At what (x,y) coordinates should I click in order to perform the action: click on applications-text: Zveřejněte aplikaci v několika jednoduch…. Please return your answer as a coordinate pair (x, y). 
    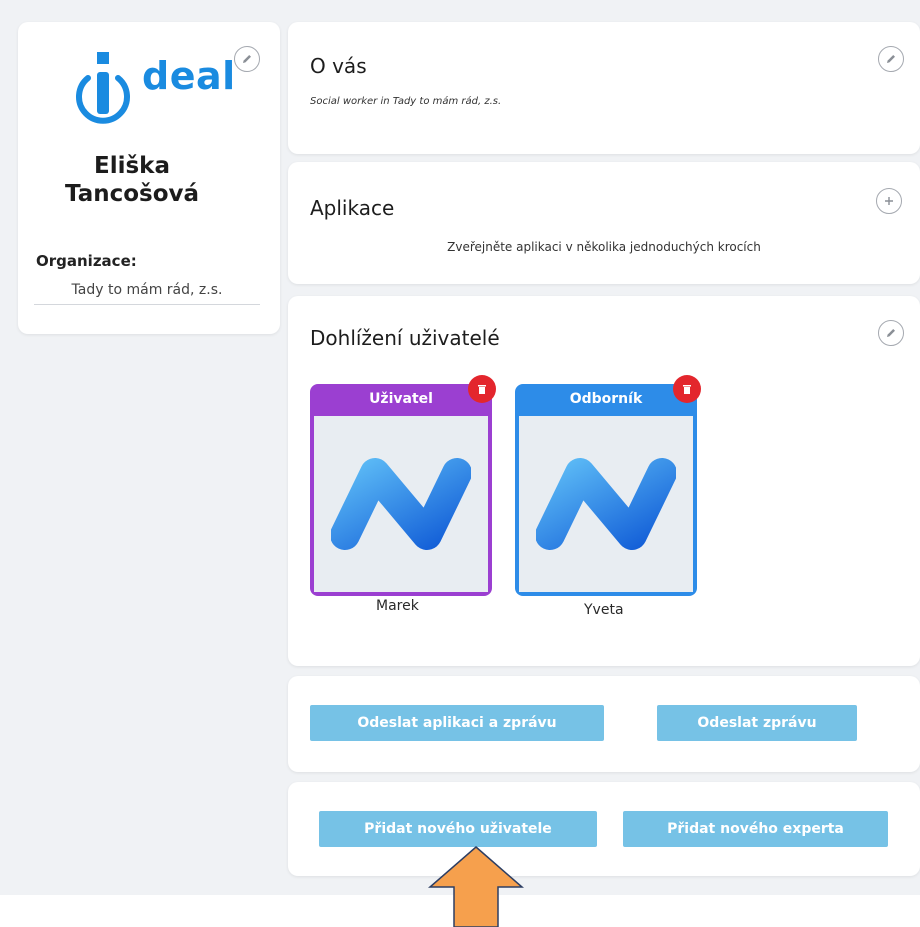
    Looking at the image, I should click on (604, 247).